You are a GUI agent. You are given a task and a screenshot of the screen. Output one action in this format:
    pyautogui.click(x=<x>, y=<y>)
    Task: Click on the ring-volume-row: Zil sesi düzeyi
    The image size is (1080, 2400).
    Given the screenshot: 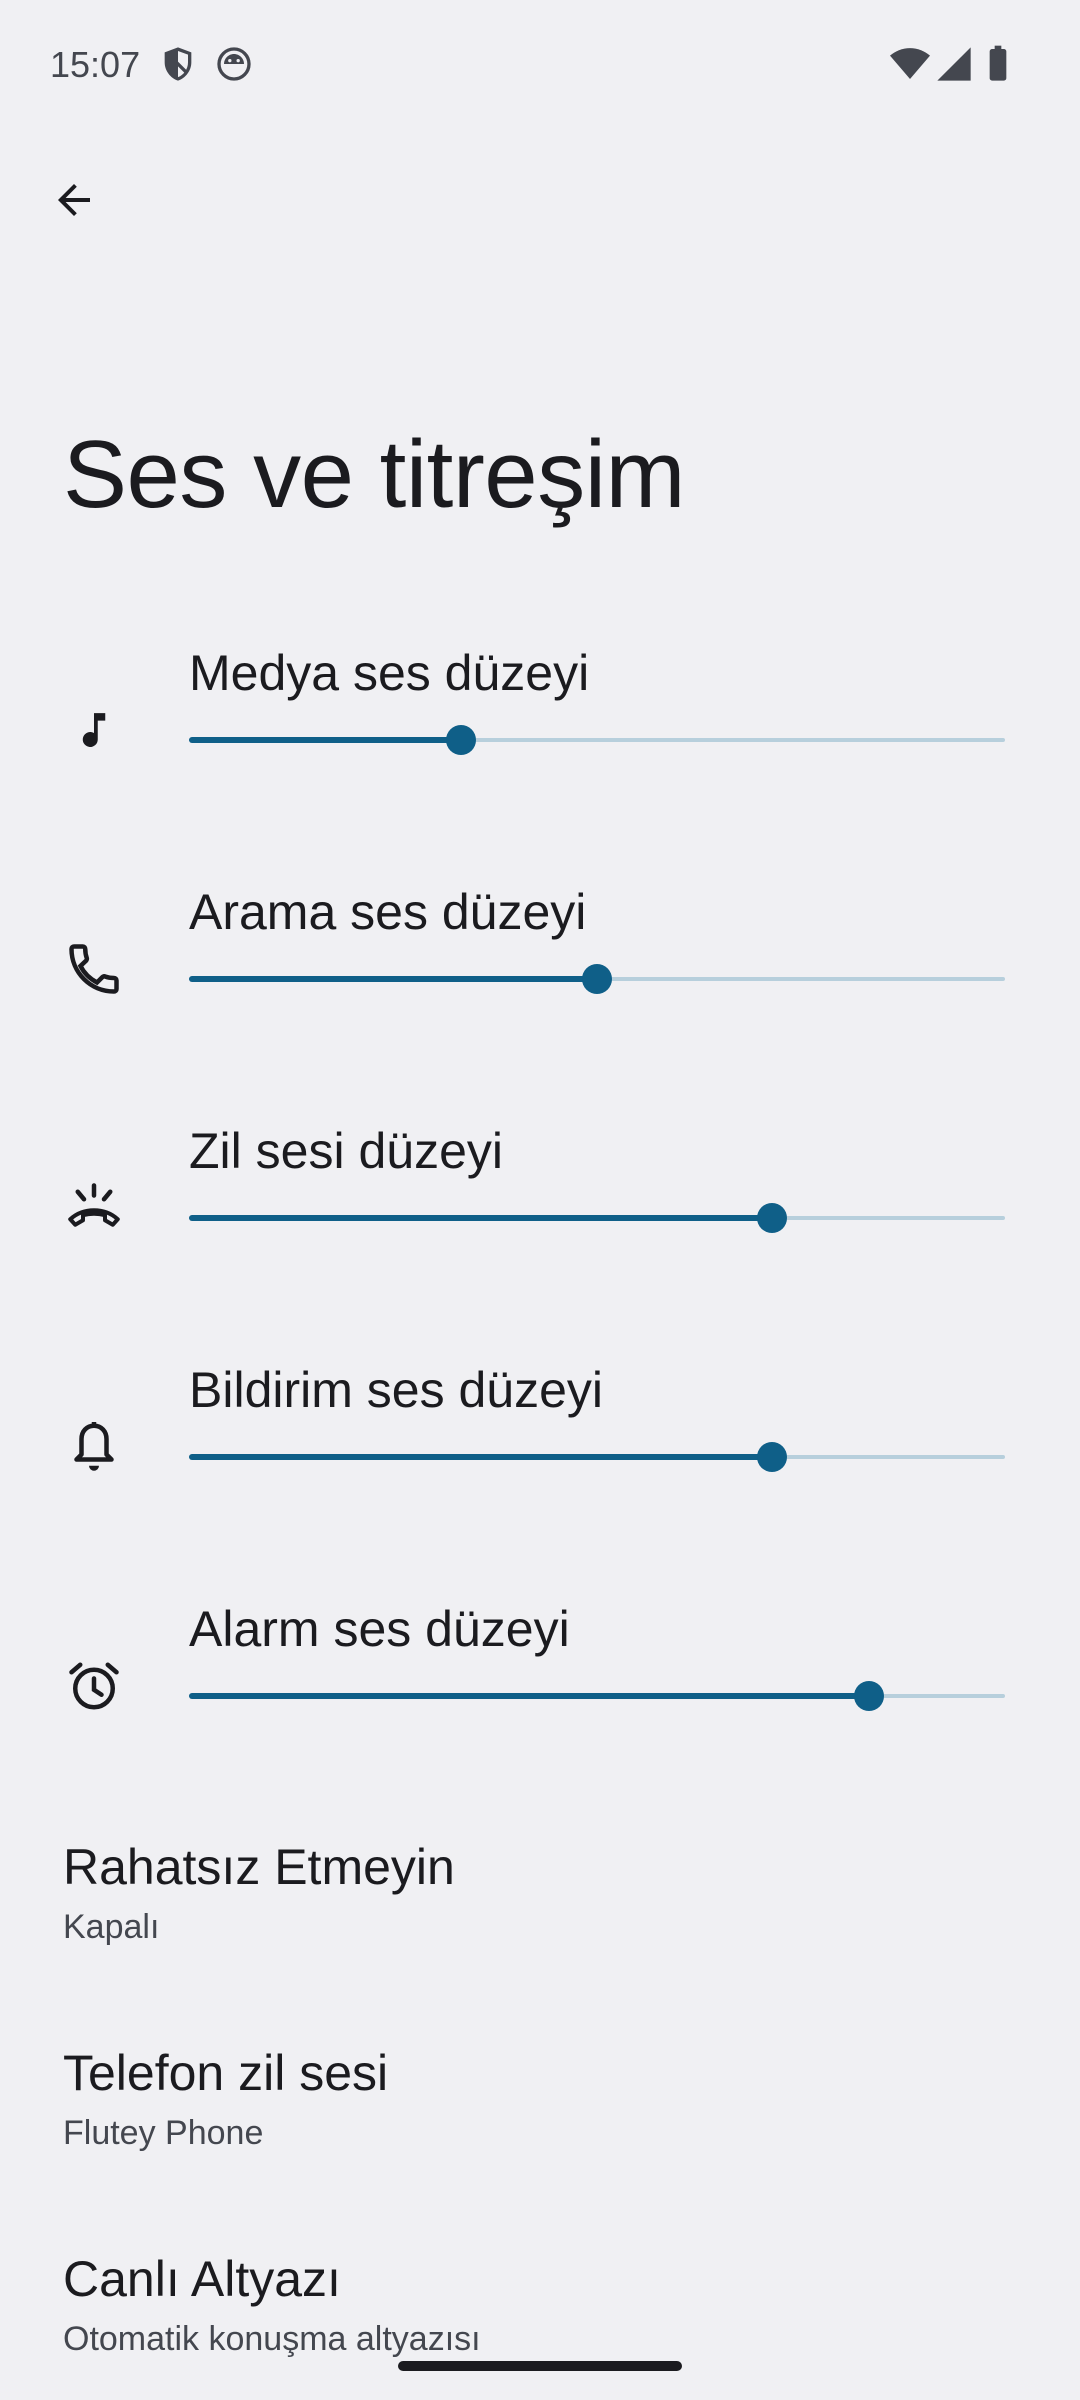 What is the action you would take?
    pyautogui.click(x=540, y=1232)
    